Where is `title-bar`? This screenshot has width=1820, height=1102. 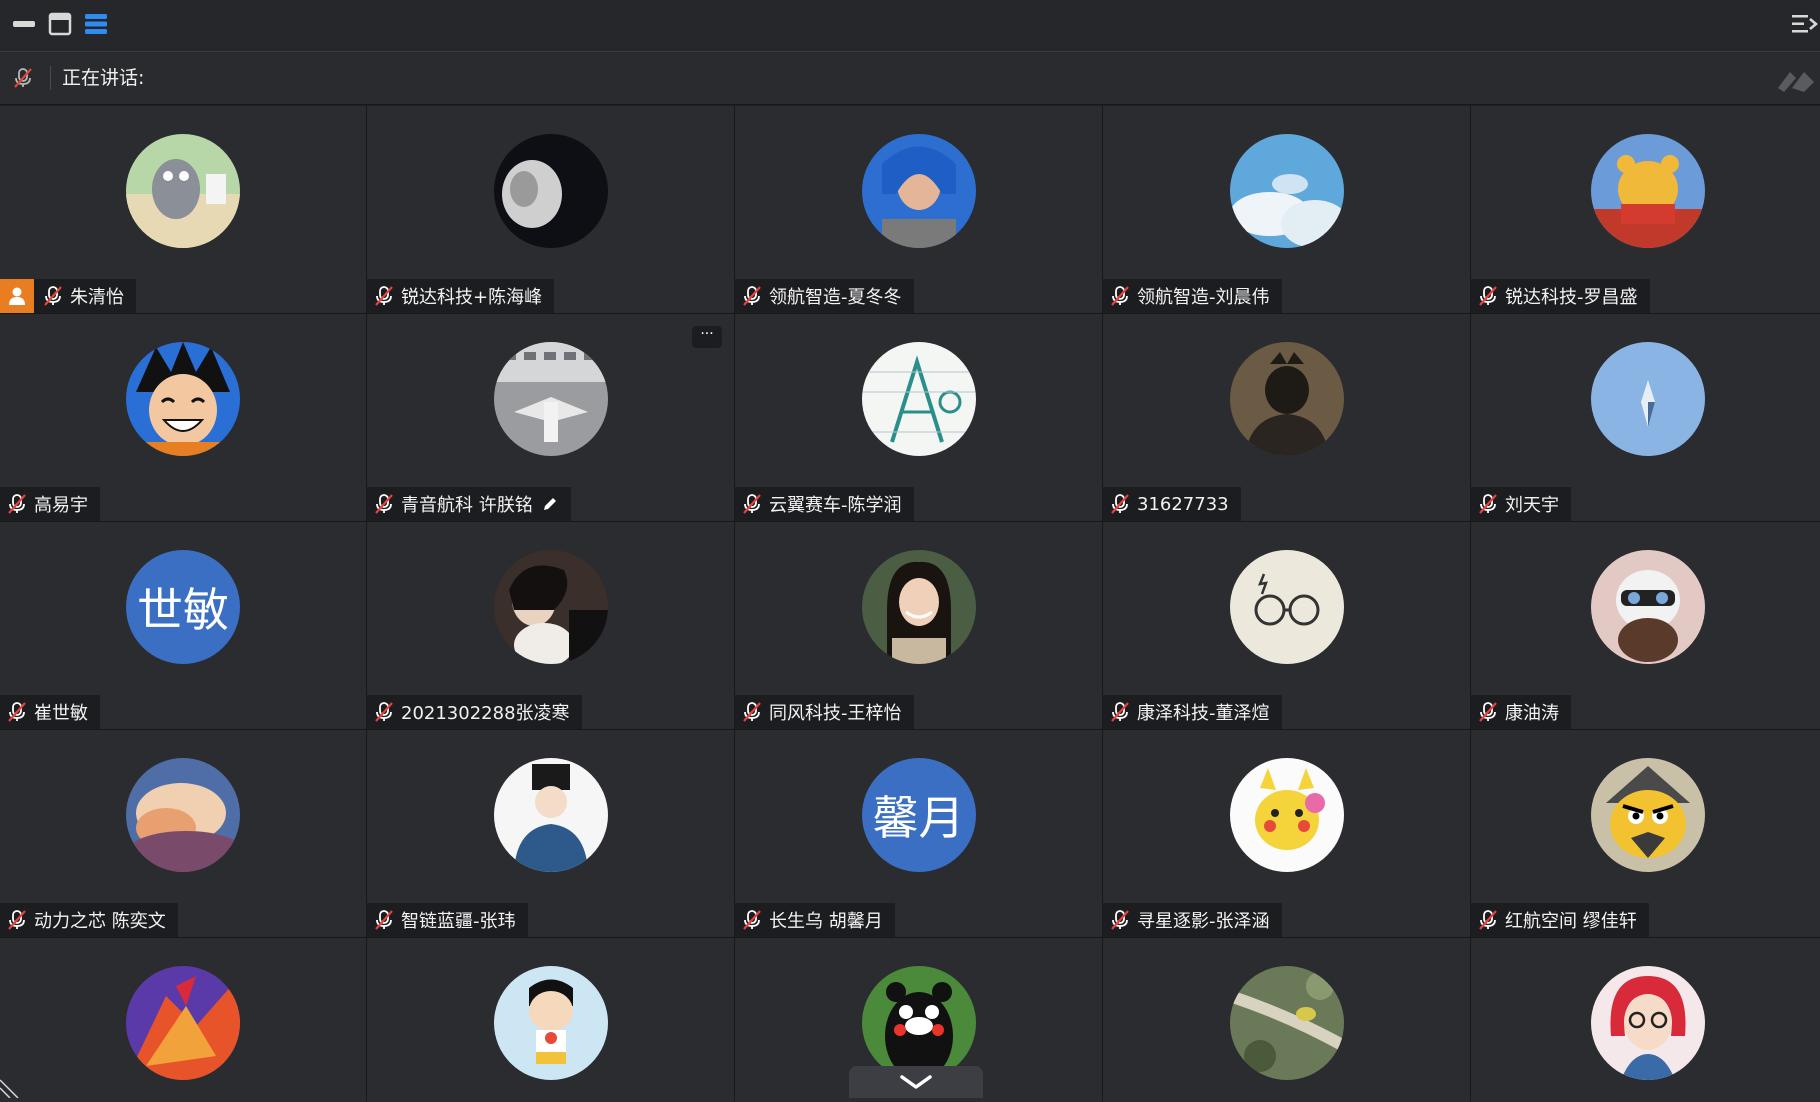
title-bar is located at coordinates (910, 26).